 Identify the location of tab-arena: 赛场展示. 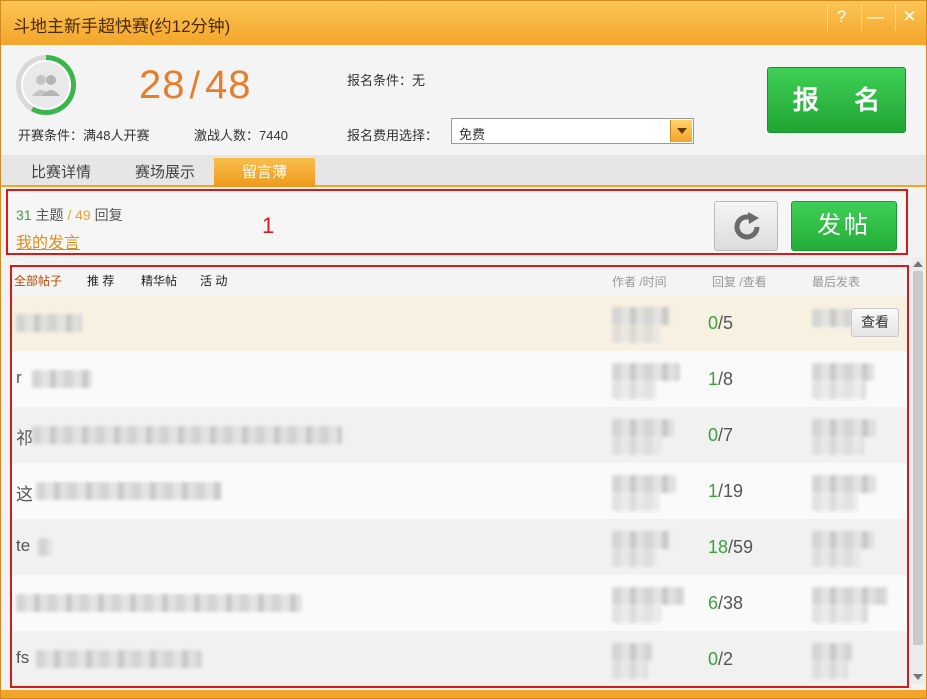
(165, 172).